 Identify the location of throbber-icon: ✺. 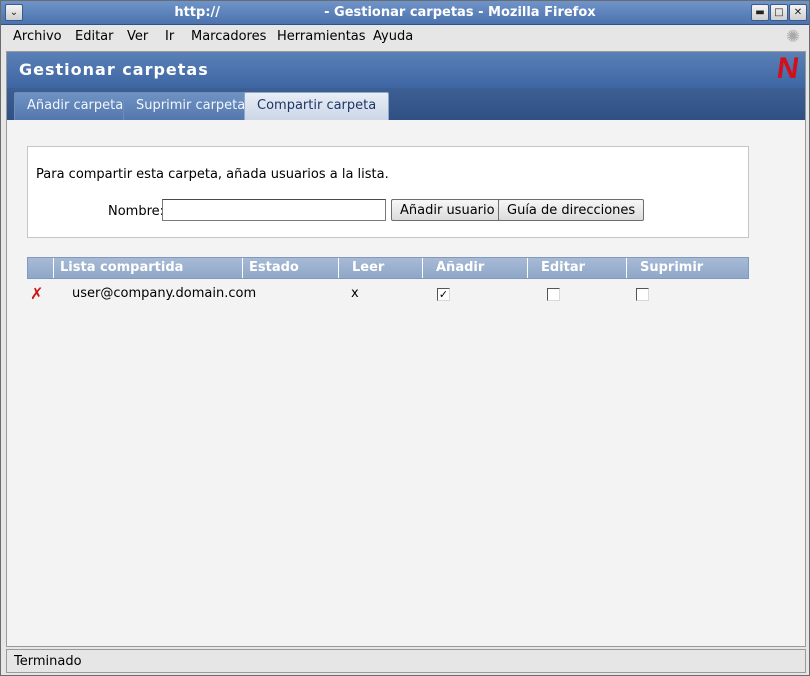
(793, 37).